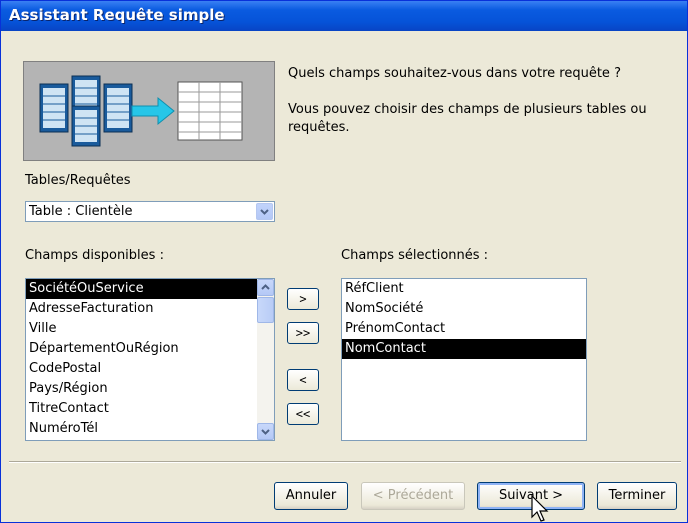  Describe the element at coordinates (150, 369) in the screenshot. I see `available-field-item: CodePostal` at that location.